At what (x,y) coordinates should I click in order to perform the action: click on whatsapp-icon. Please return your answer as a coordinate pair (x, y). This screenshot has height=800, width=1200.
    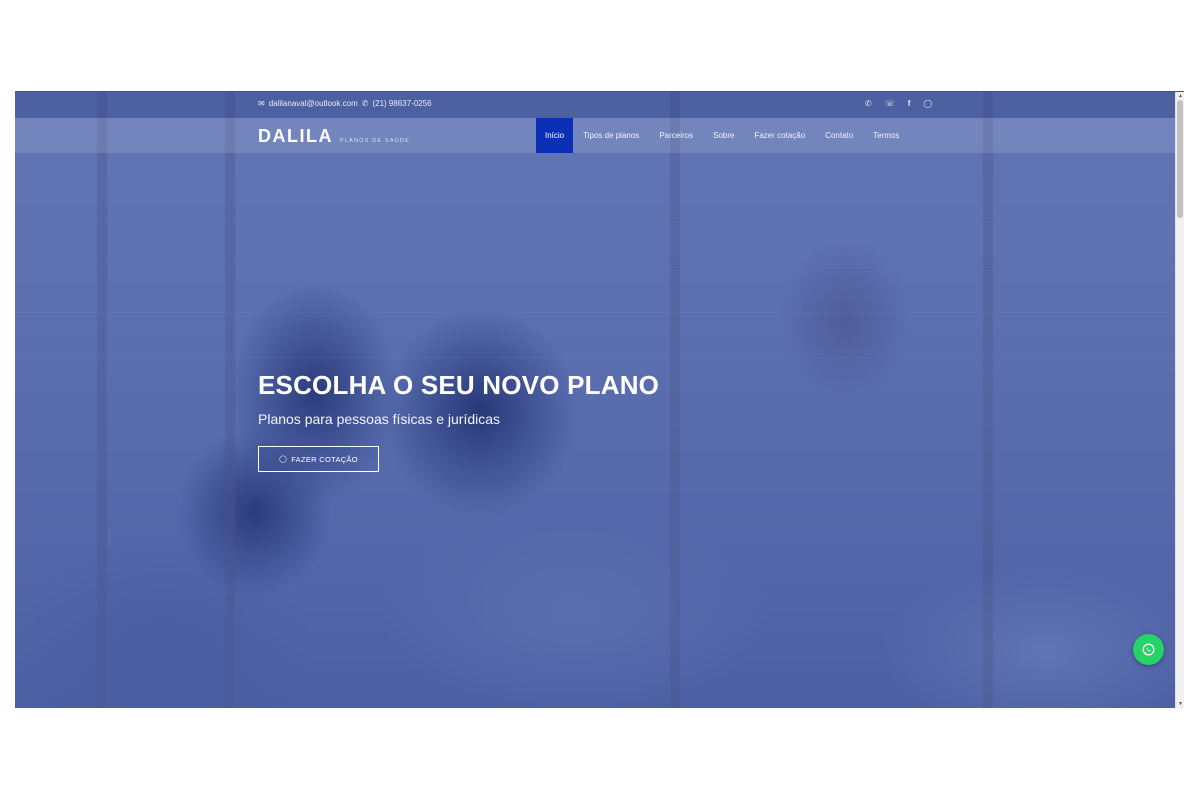
    Looking at the image, I should click on (1148, 649).